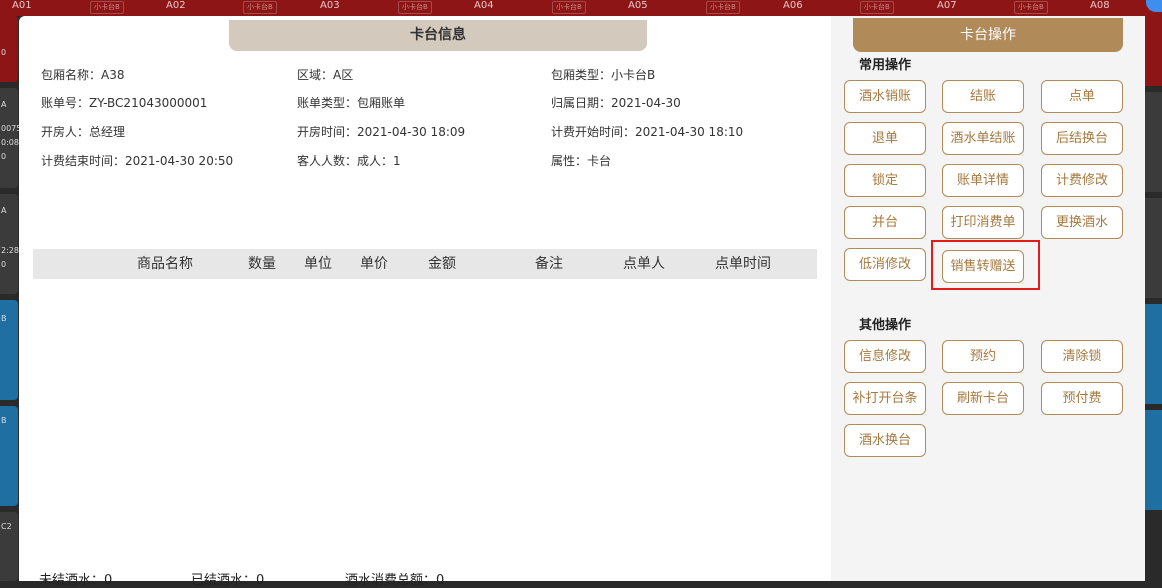  I want to click on checkout-button: 结账, so click(983, 96).